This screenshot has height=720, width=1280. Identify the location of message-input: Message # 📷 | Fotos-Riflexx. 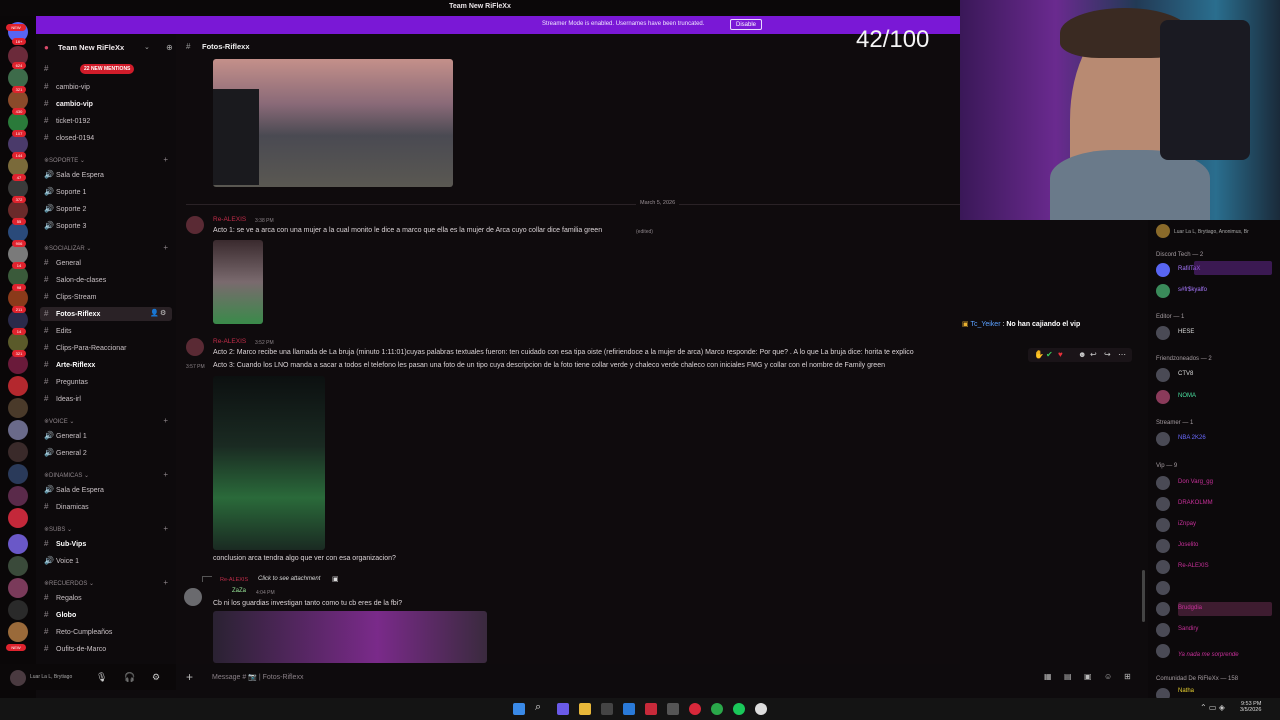
(257, 677).